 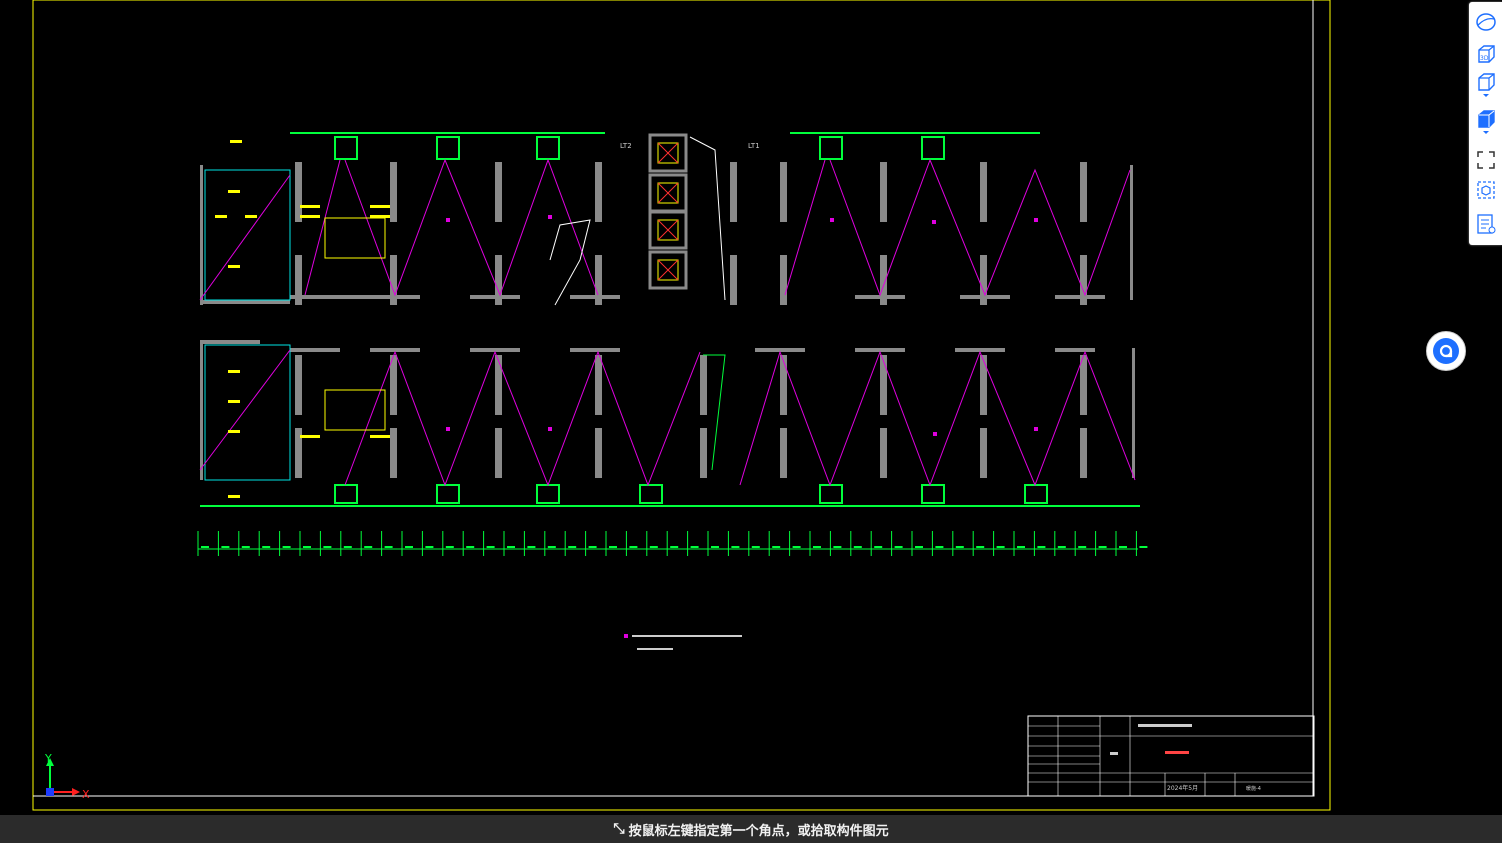 I want to click on duct-yellow-box-bottom, so click(x=355, y=410).